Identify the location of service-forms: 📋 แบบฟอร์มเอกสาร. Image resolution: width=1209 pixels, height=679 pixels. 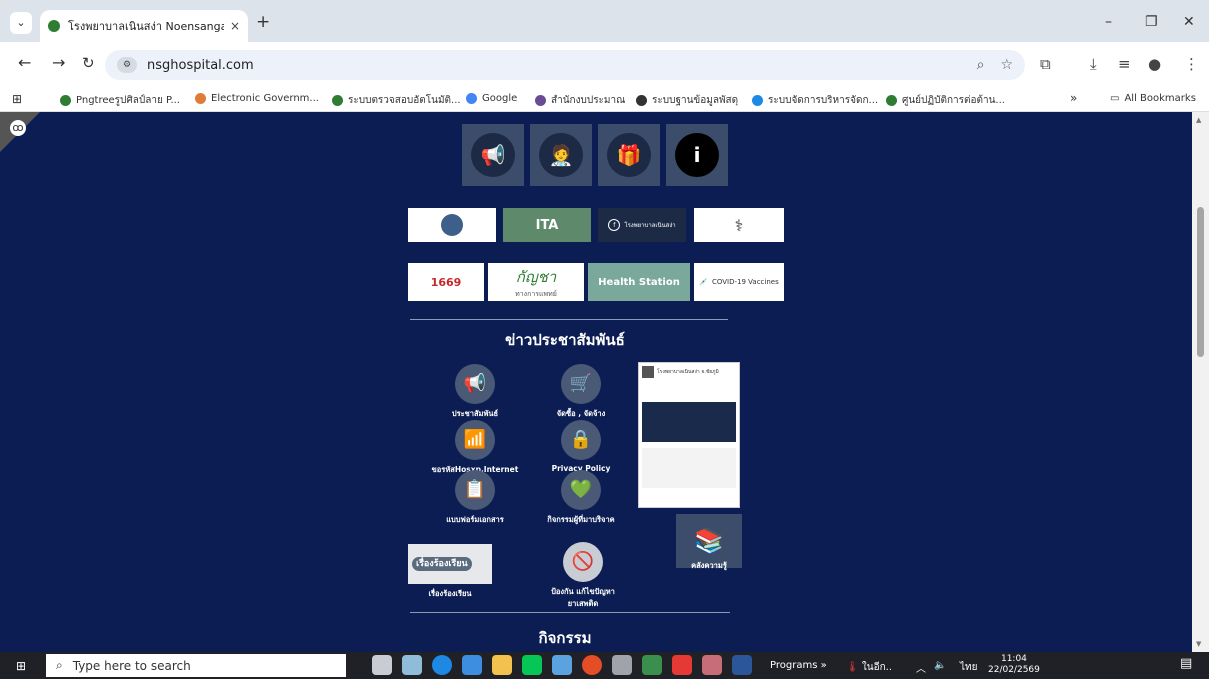
(475, 498).